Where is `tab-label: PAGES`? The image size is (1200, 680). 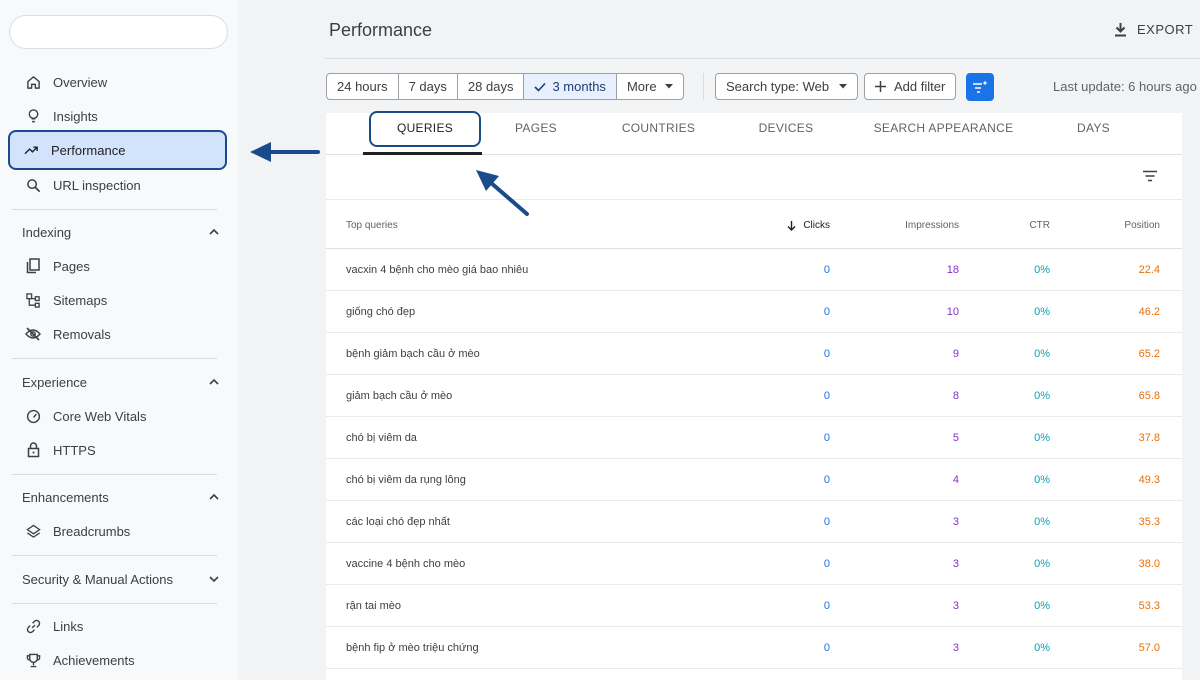
tab-label: PAGES is located at coordinates (536, 128).